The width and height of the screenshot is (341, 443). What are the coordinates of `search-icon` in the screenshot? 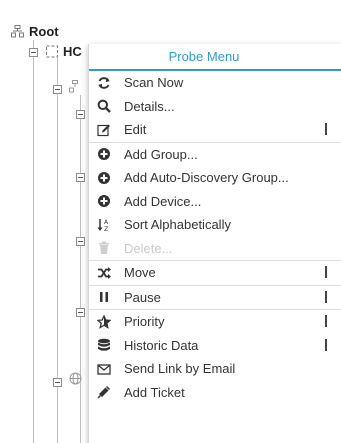 It's located at (104, 106).